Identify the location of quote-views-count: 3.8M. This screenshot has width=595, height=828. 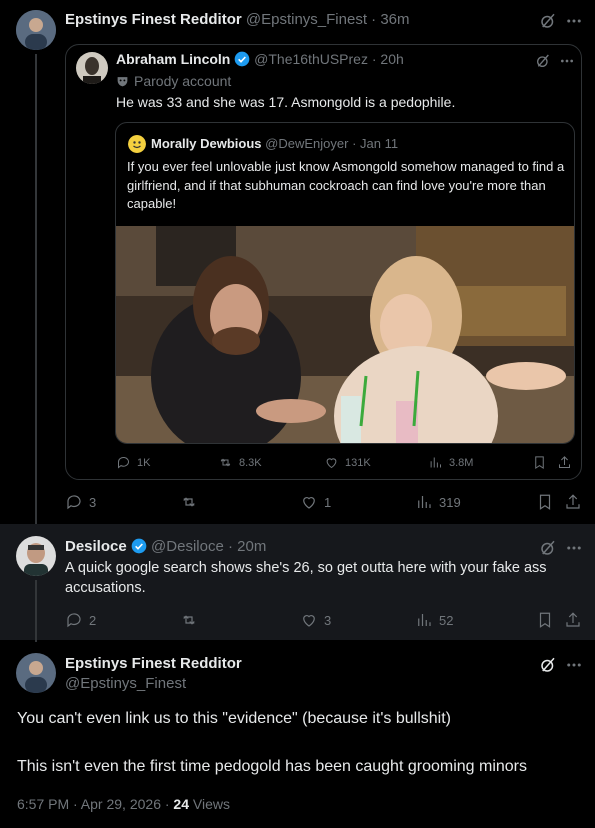
(461, 462).